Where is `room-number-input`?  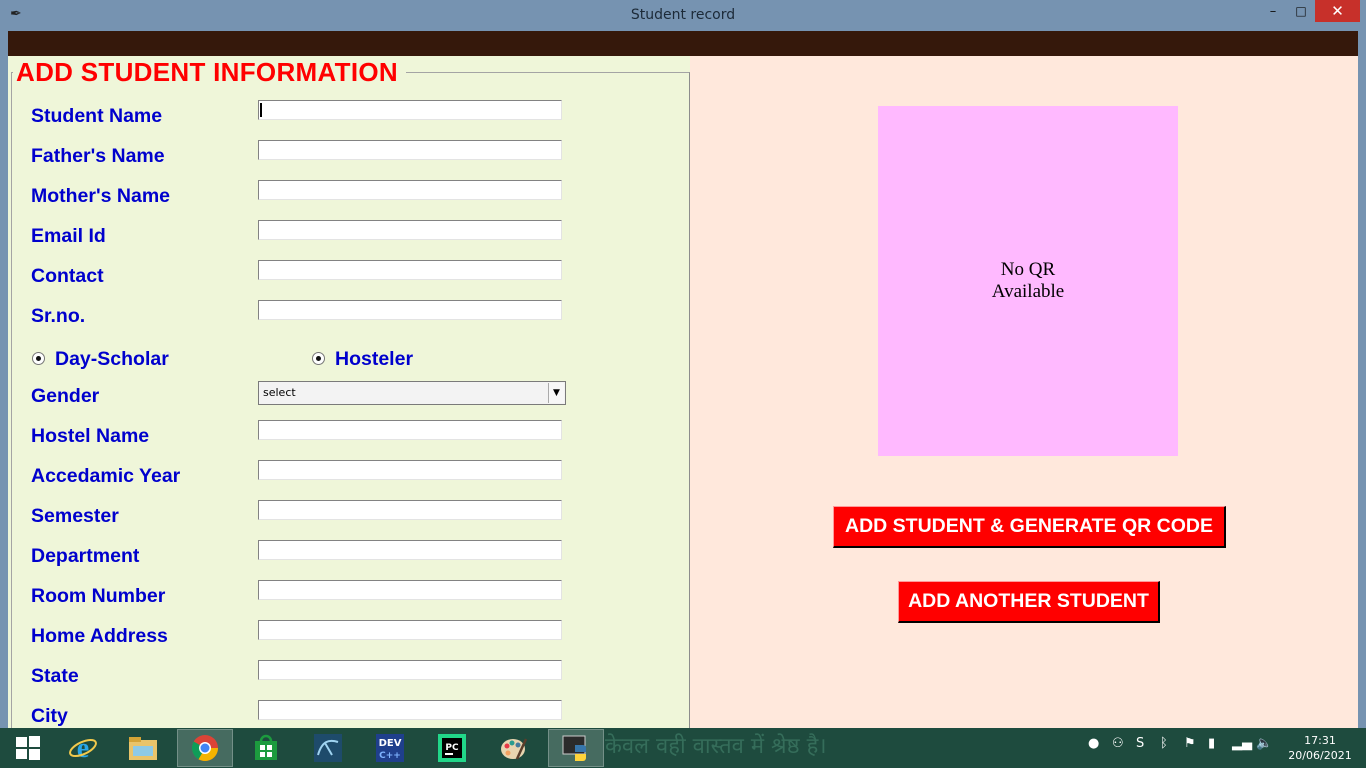 room-number-input is located at coordinates (410, 590).